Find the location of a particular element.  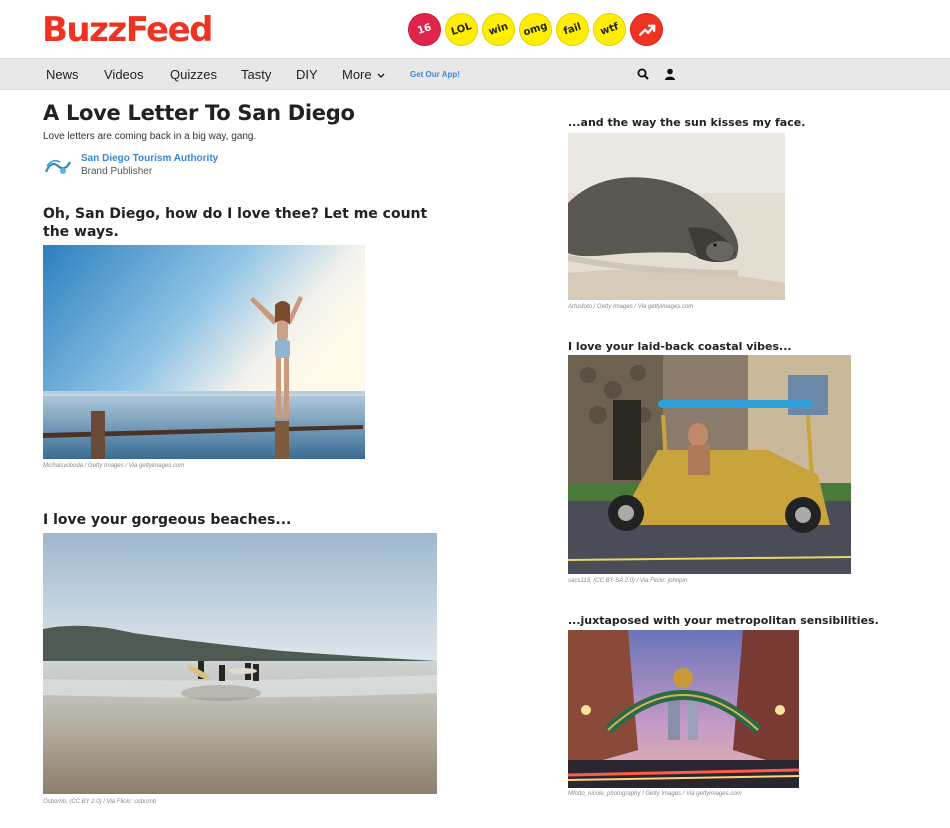

buzzfeed-logo: BuzzFeed is located at coordinates (128, 30).